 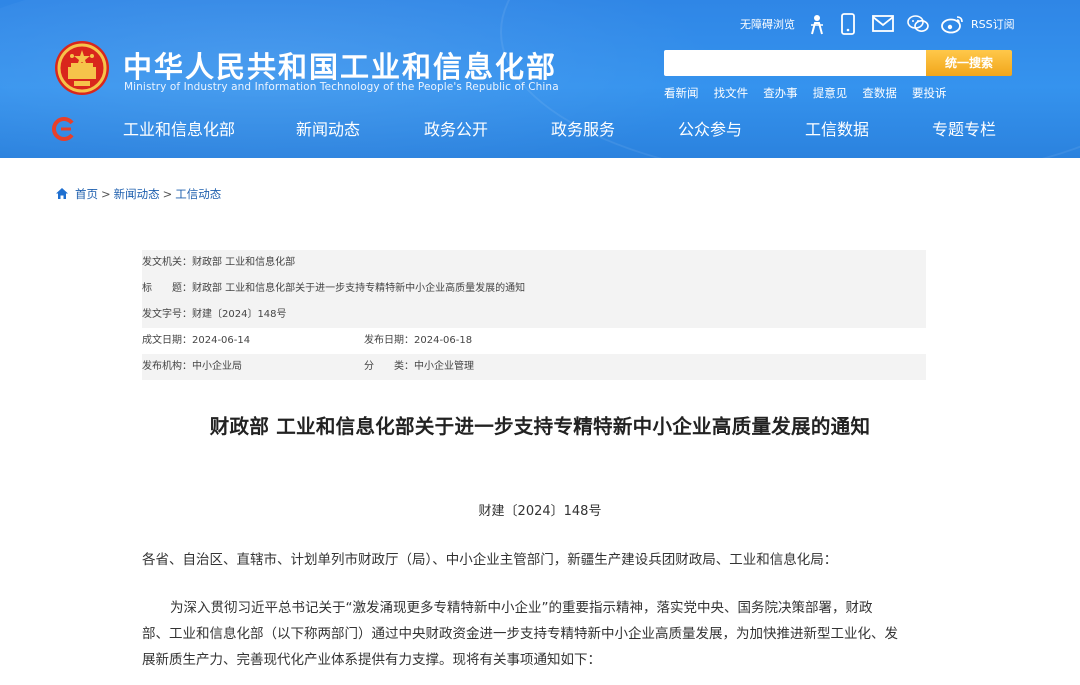 What do you see at coordinates (371, 660) in the screenshot?
I see `paragraph-line: 展新质生产力、完善现代化产业体系提供有力支撑。现将有关事项通知如下：` at bounding box center [371, 660].